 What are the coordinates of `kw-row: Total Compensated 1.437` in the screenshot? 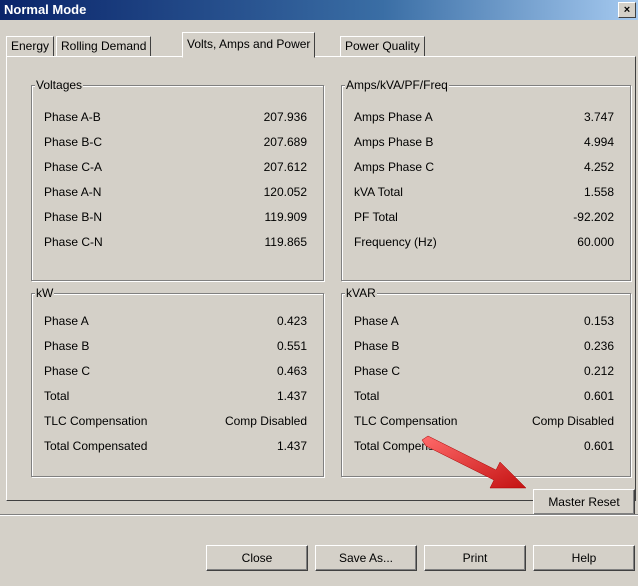 It's located at (175, 447).